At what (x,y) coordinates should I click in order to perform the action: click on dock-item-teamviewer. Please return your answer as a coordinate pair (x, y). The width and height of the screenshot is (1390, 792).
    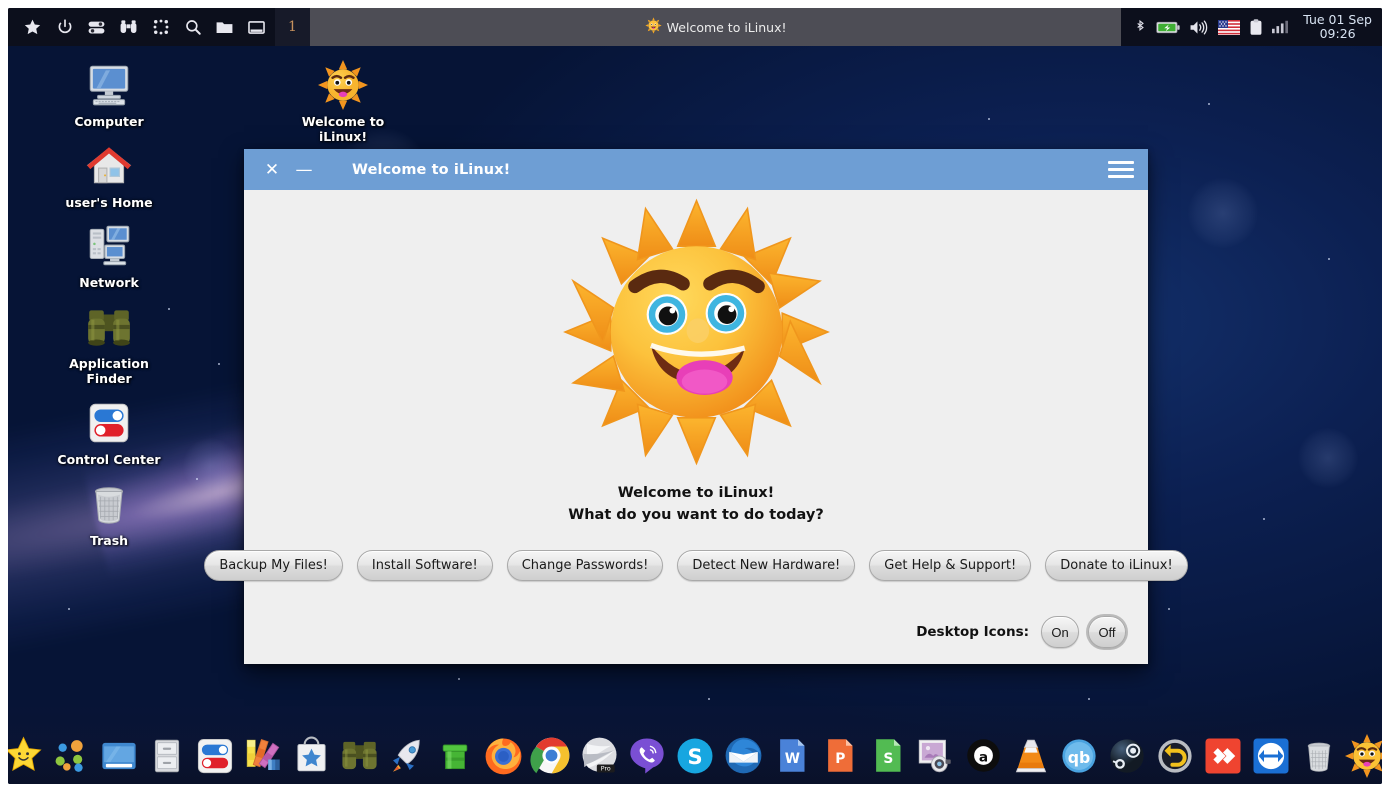
    Looking at the image, I should click on (1271, 755).